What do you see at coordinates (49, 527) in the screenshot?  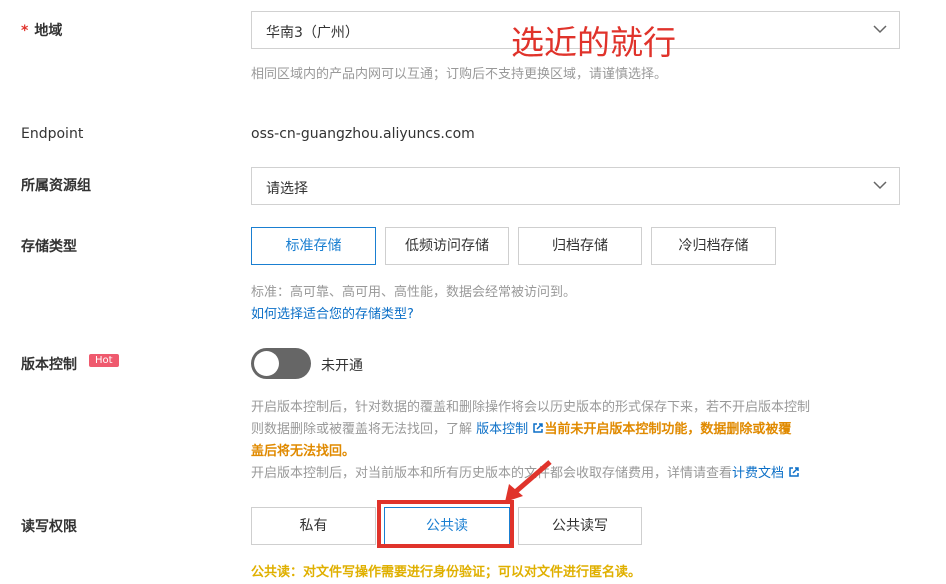 I see `acl-label: 读写权限` at bounding box center [49, 527].